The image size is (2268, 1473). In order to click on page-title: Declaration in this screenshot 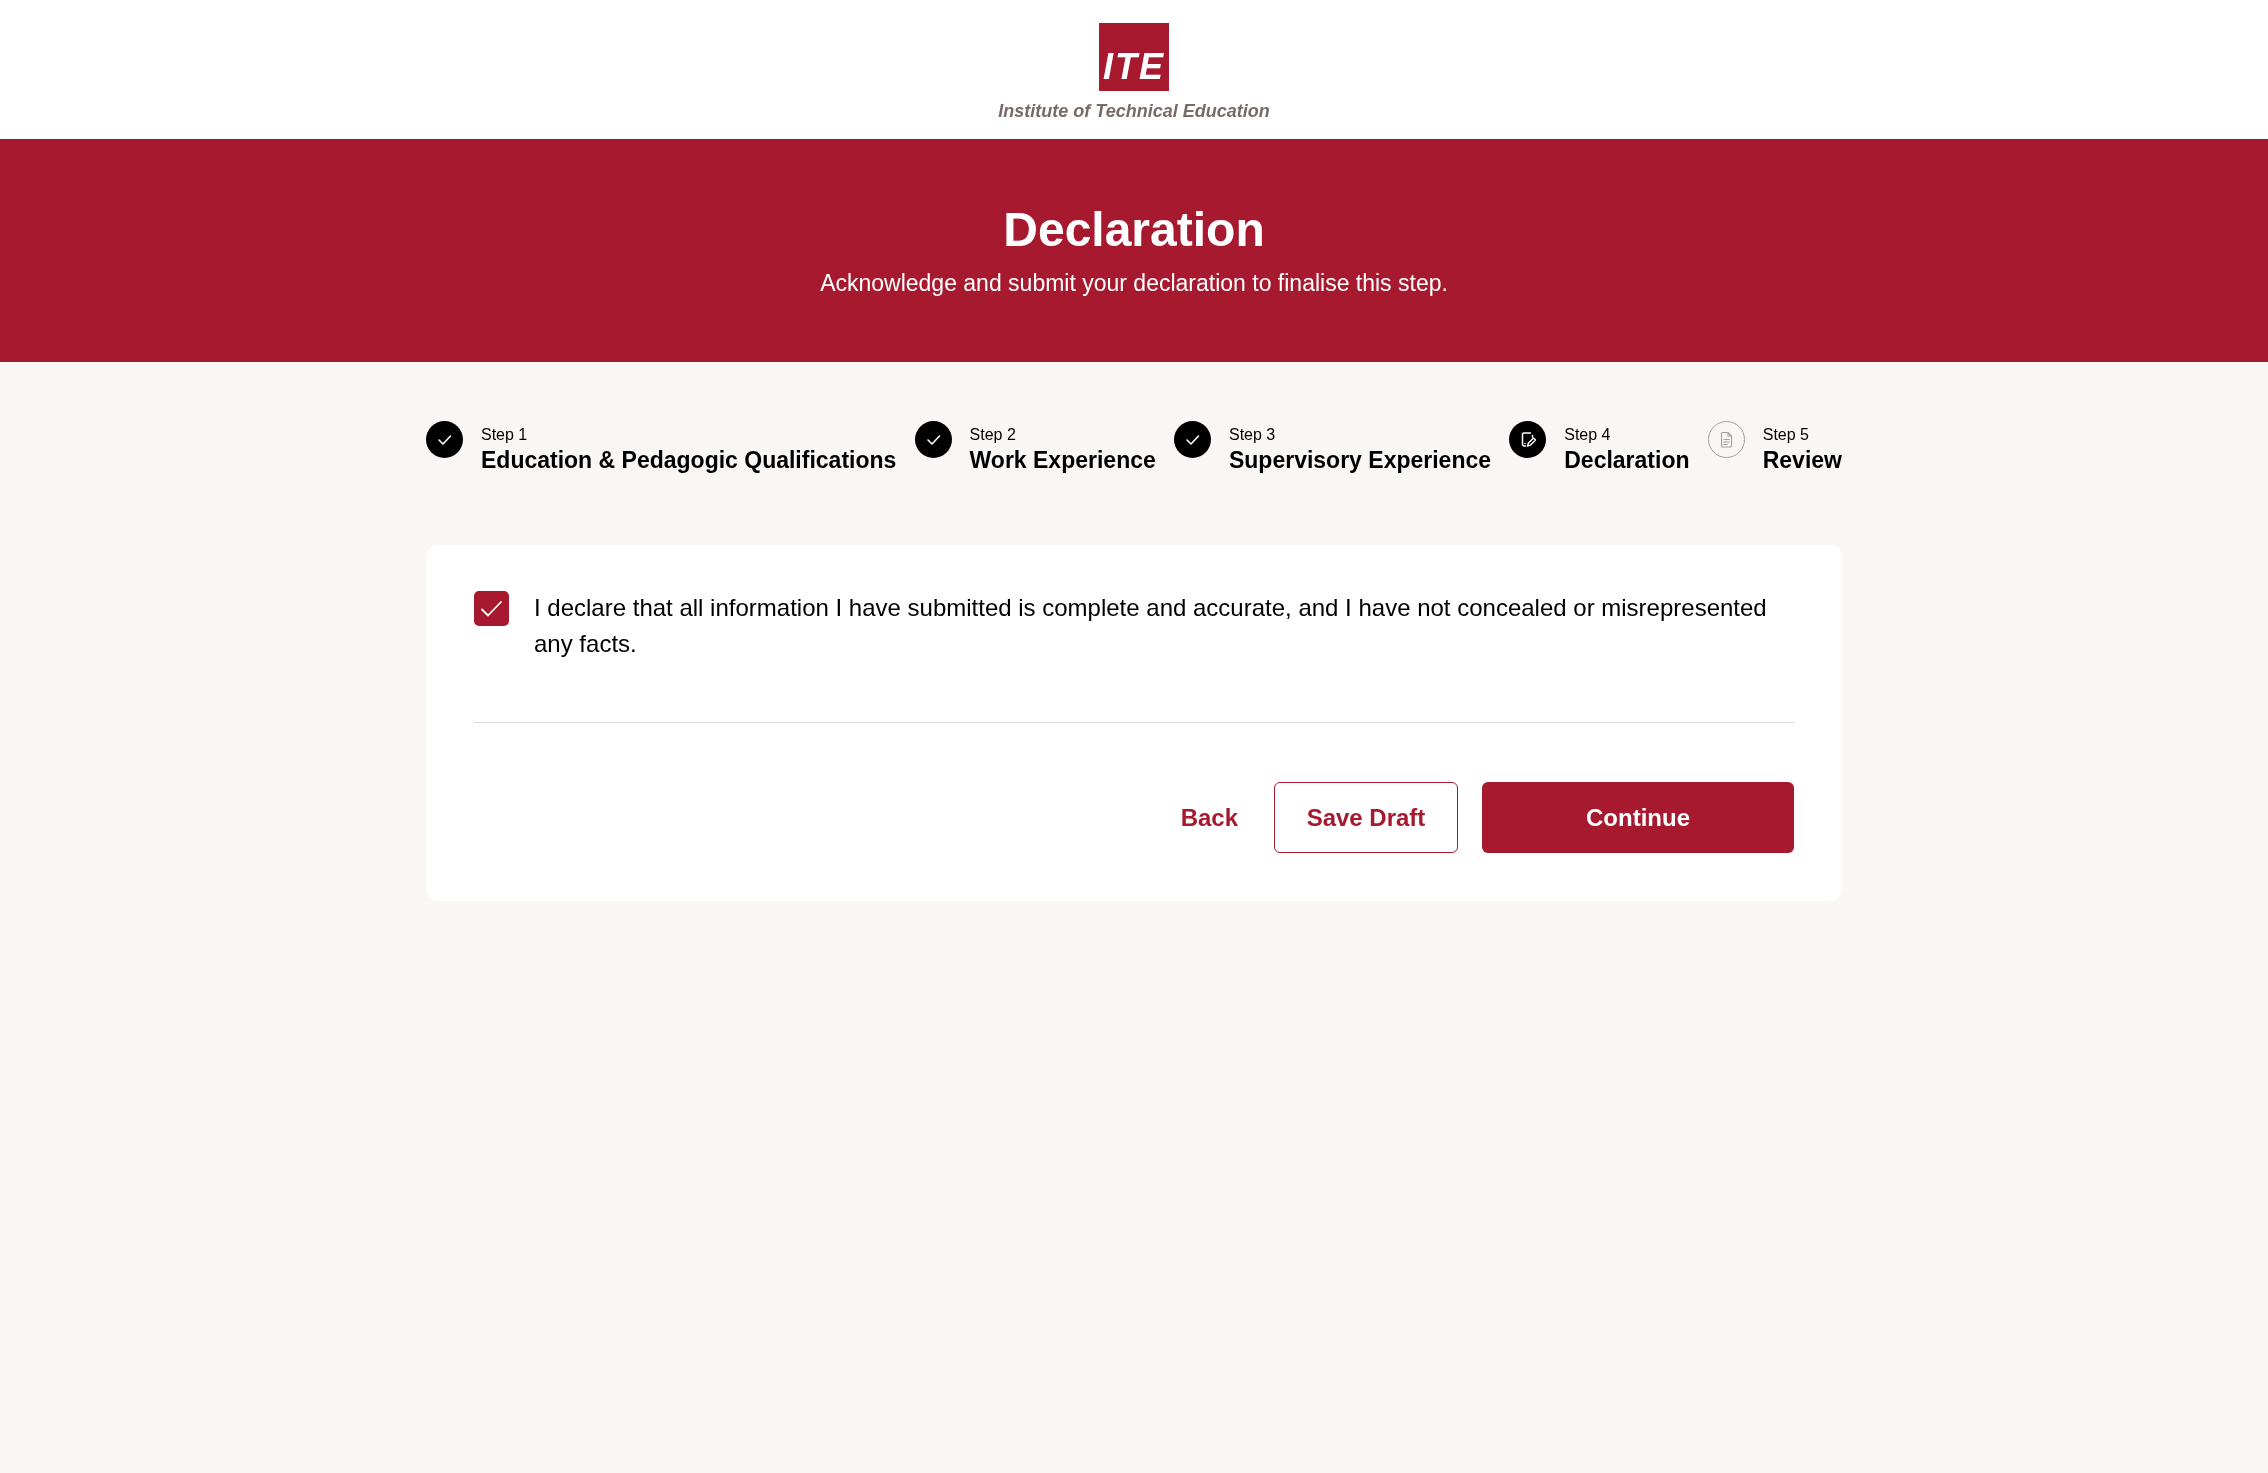, I will do `click(1134, 230)`.